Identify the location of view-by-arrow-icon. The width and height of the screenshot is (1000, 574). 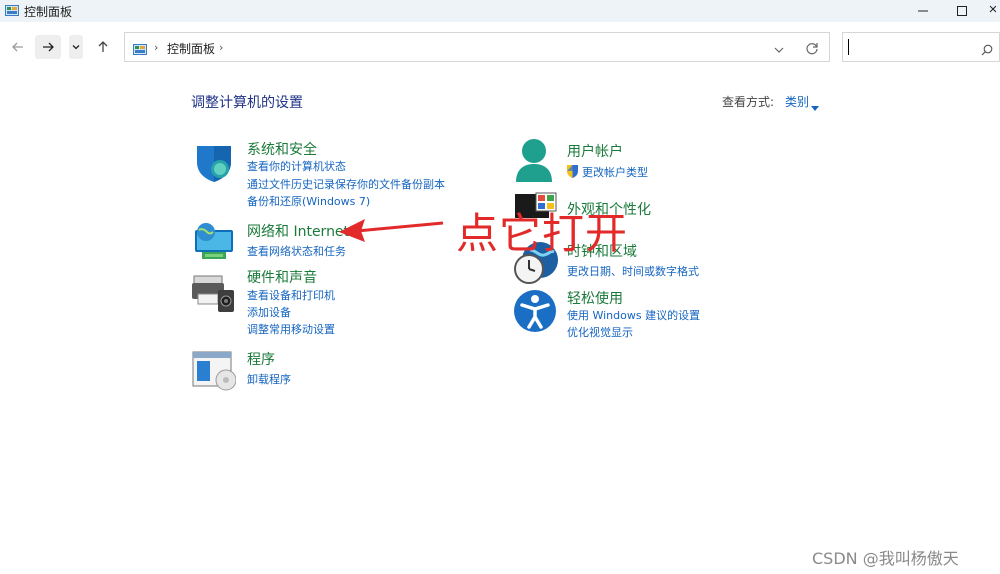
(815, 106).